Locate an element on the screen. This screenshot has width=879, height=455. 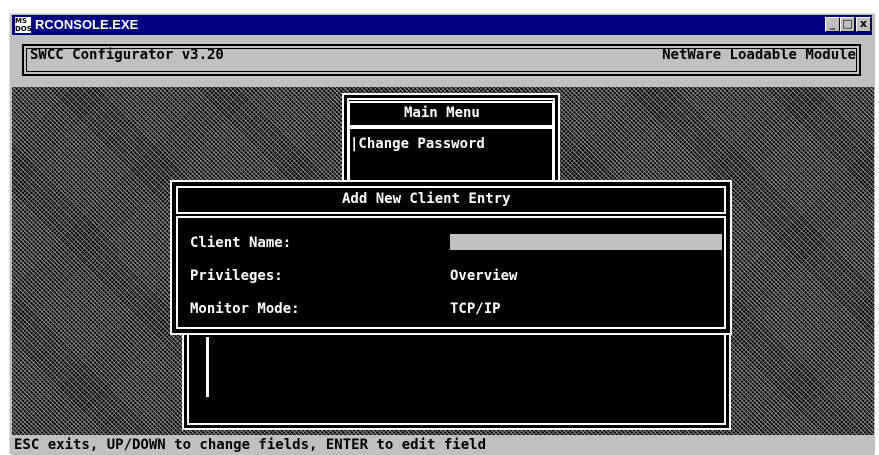
client-name-label: Client Name: is located at coordinates (241, 243).